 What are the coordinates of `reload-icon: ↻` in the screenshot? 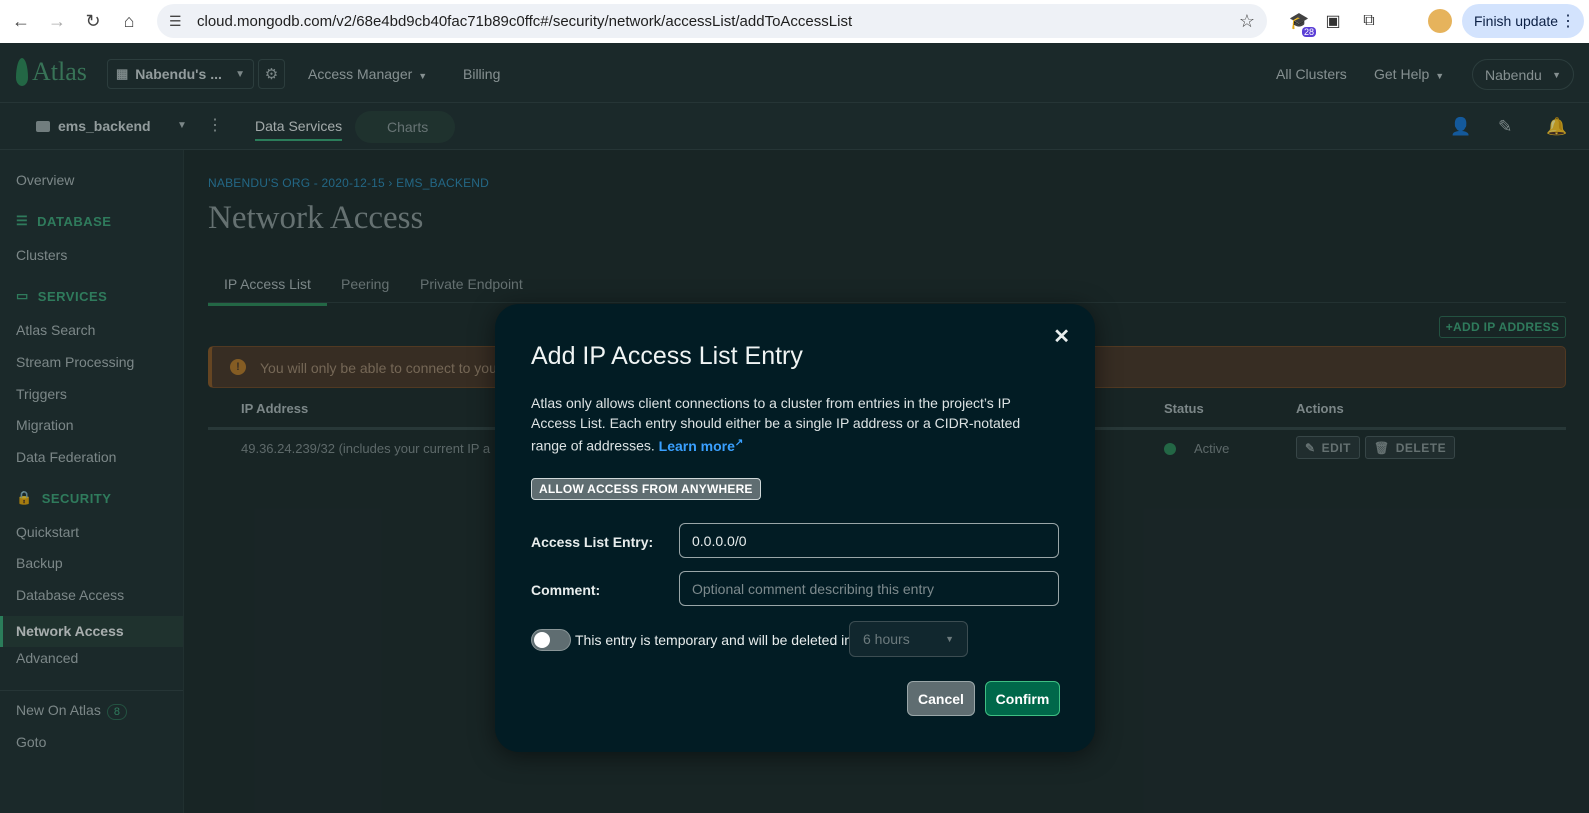 It's located at (93, 22).